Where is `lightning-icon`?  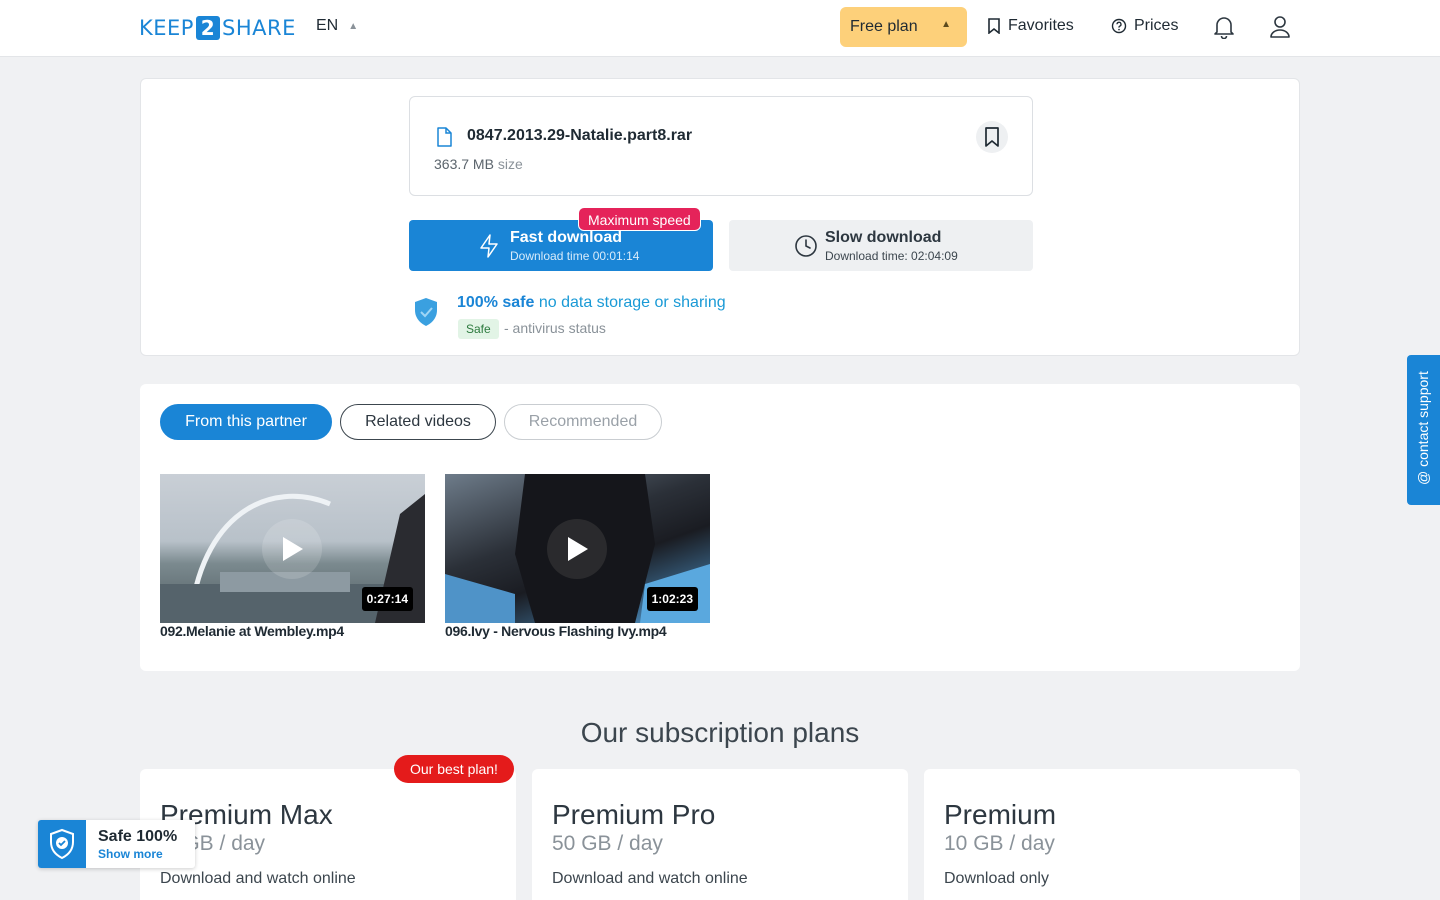 lightning-icon is located at coordinates (489, 246).